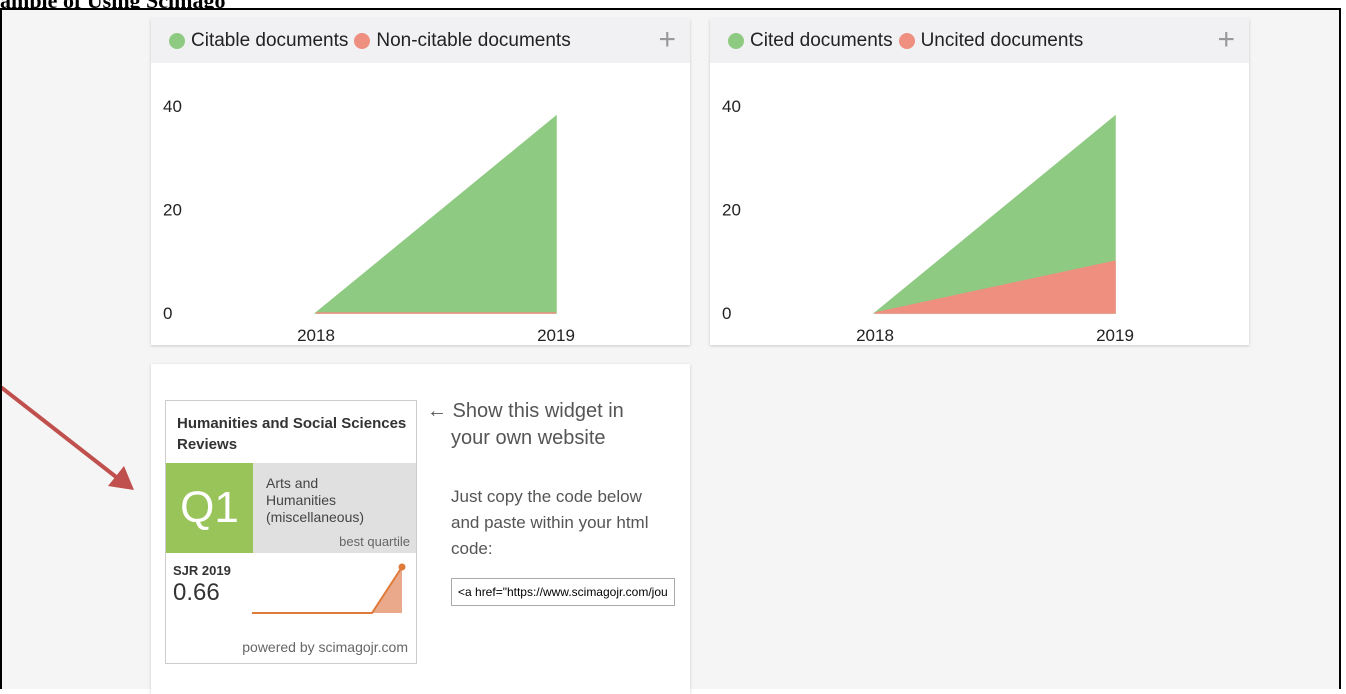 The height and width of the screenshot is (694, 1346). Describe the element at coordinates (1002, 40) in the screenshot. I see `legend-label: Uncited documents` at that location.